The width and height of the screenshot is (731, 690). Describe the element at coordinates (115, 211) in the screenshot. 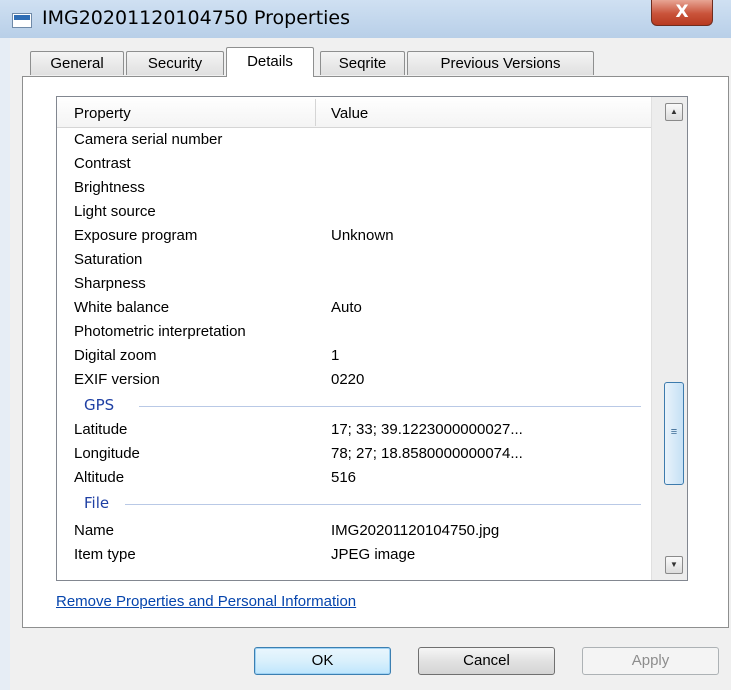

I see `property-name: Light source` at that location.